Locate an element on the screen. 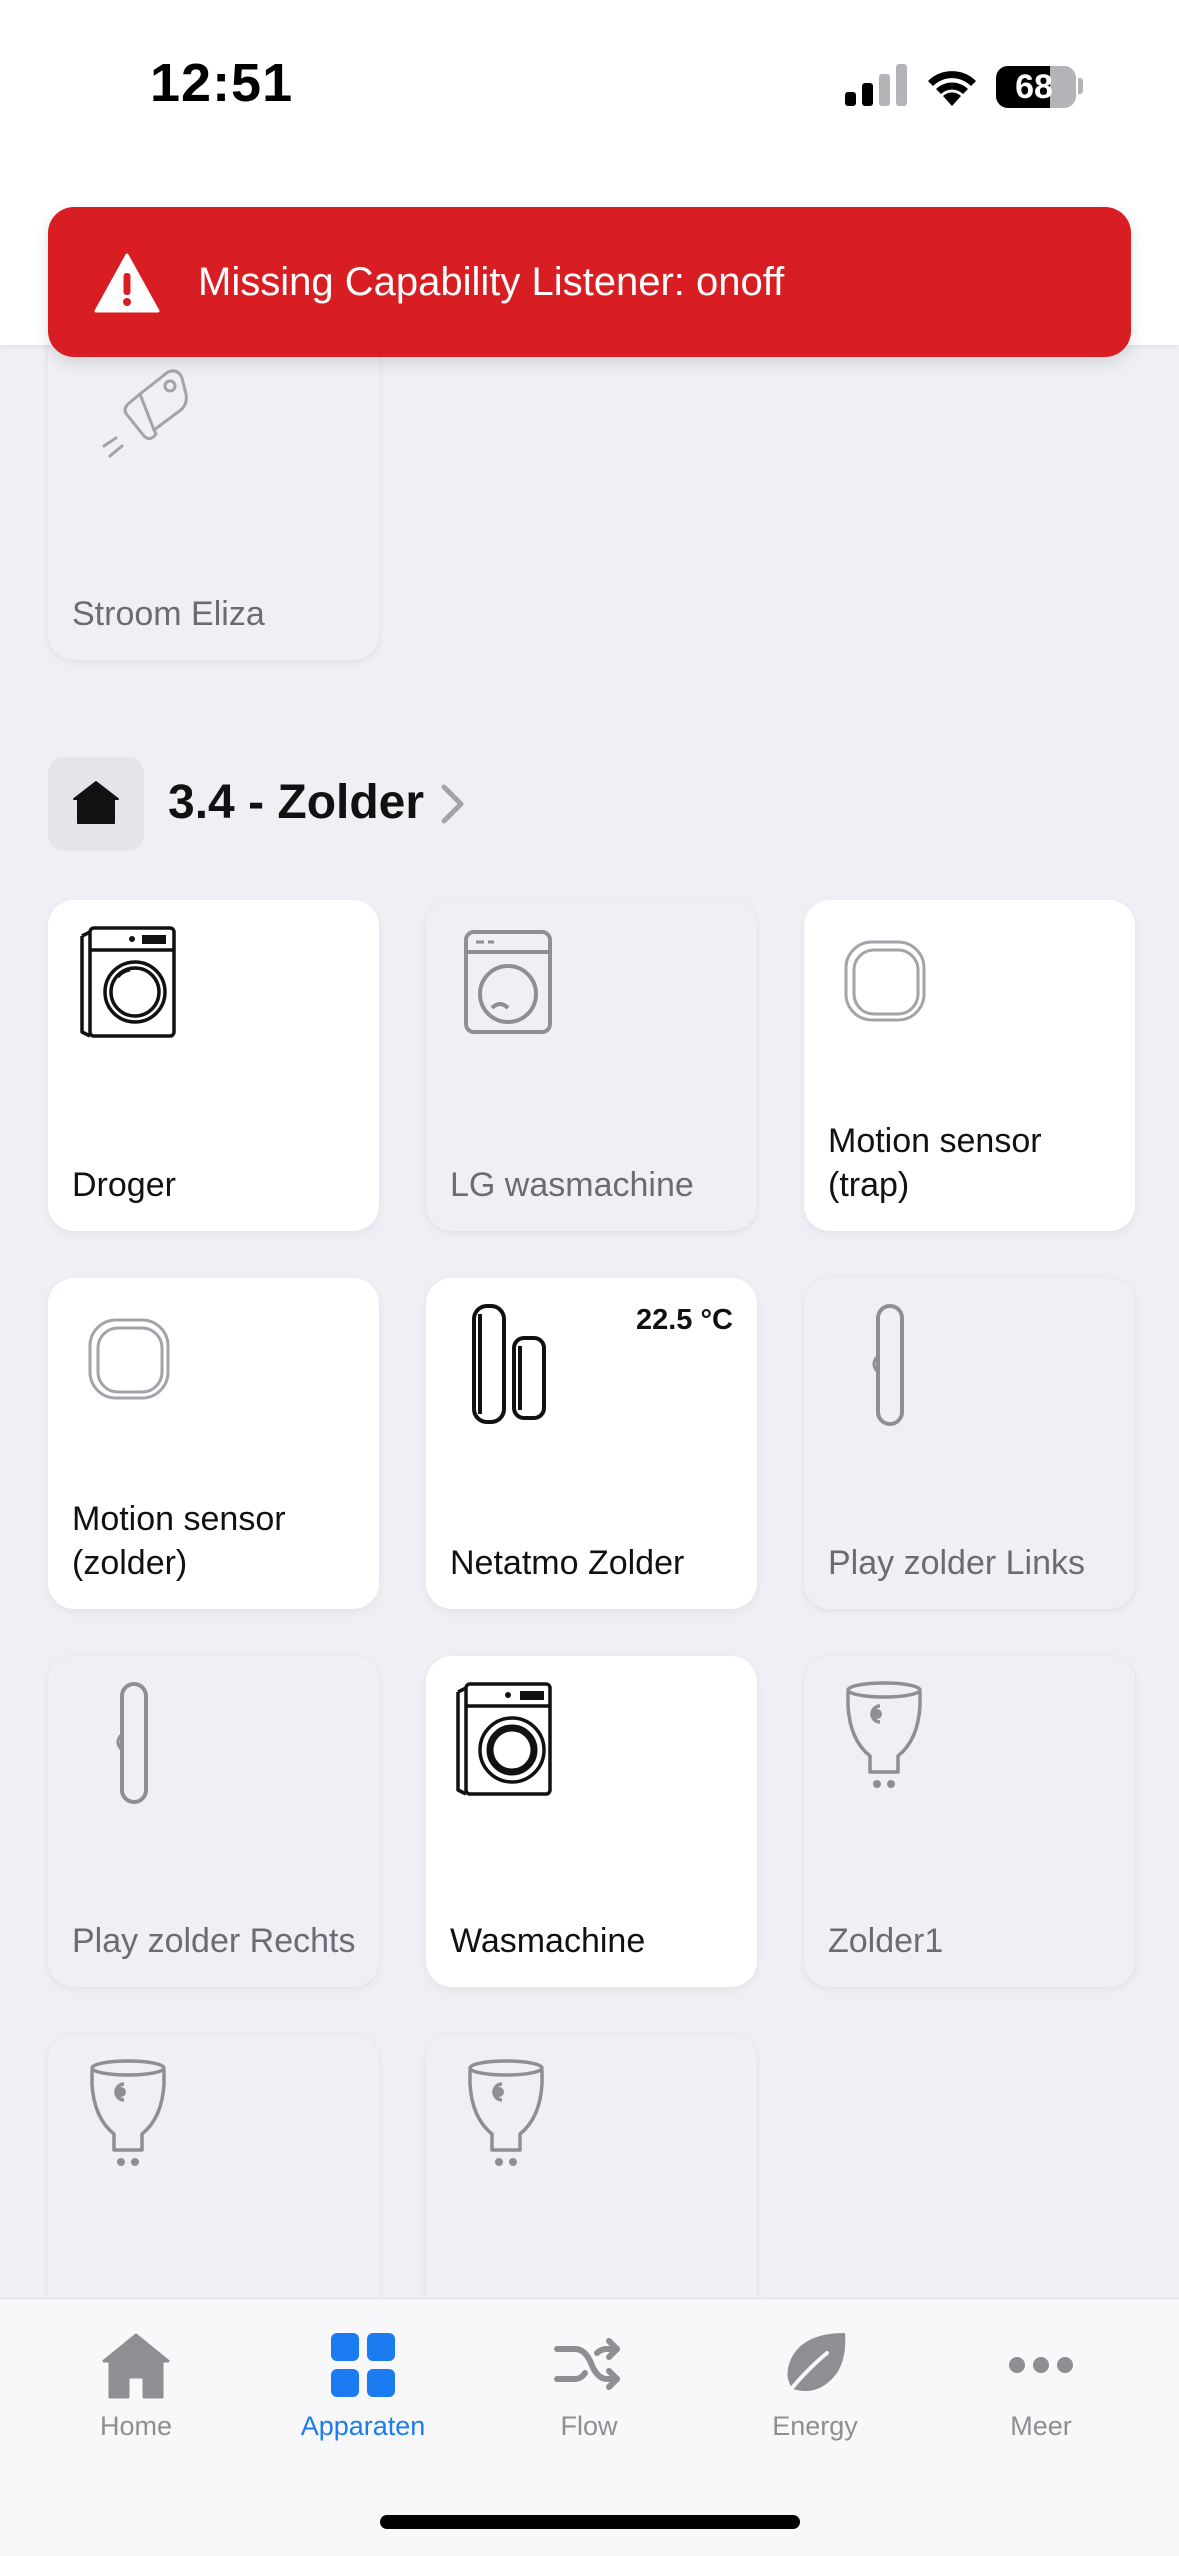 Image resolution: width=1179 pixels, height=2556 pixels. device-name: Play zolder Rechts is located at coordinates (214, 1941).